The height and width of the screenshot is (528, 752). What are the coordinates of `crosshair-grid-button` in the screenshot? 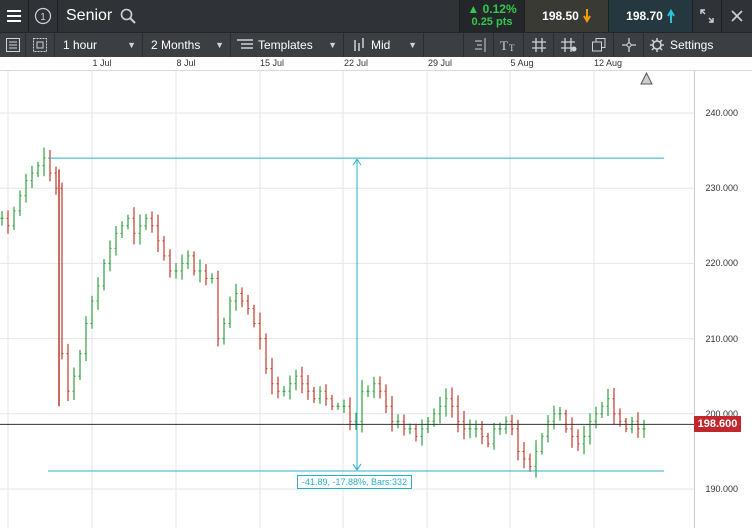 It's located at (569, 45).